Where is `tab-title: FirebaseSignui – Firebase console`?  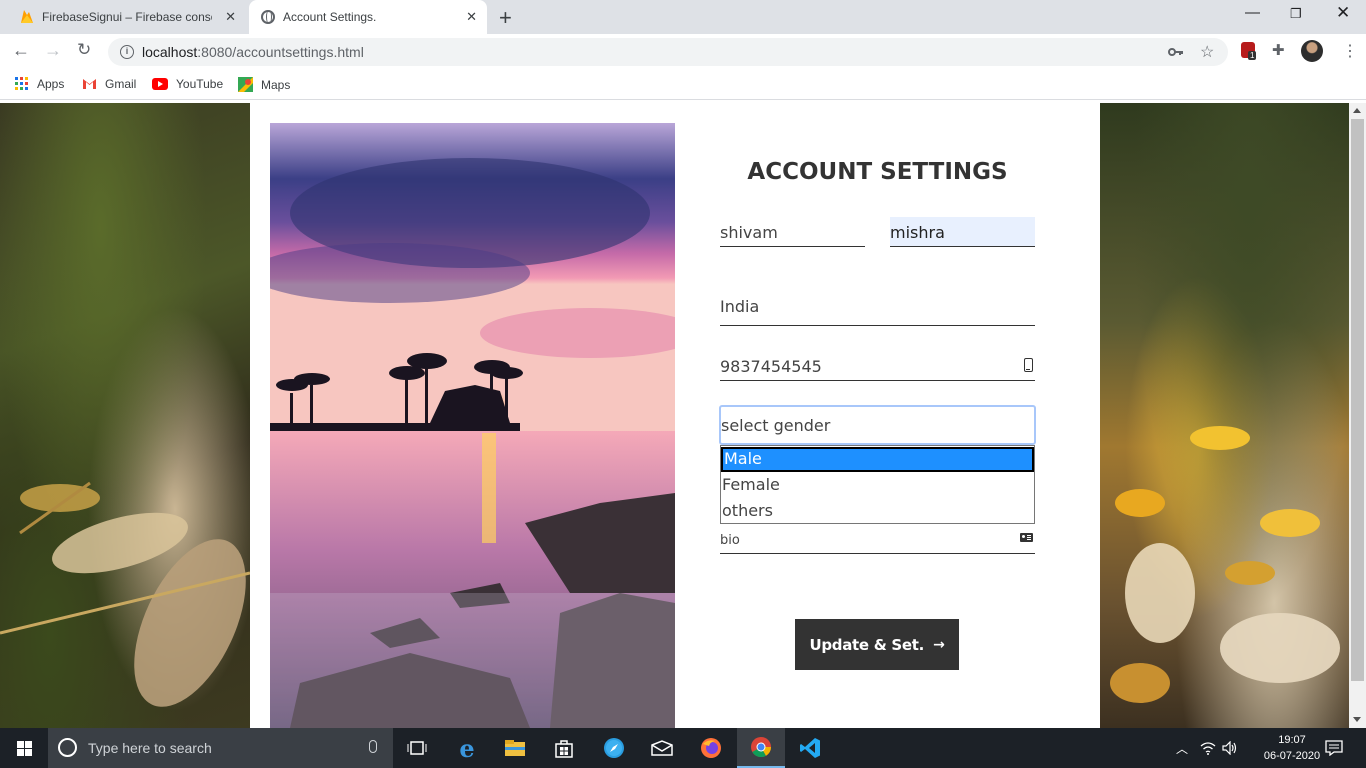
tab-title: FirebaseSignui – Firebase console is located at coordinates (127, 17).